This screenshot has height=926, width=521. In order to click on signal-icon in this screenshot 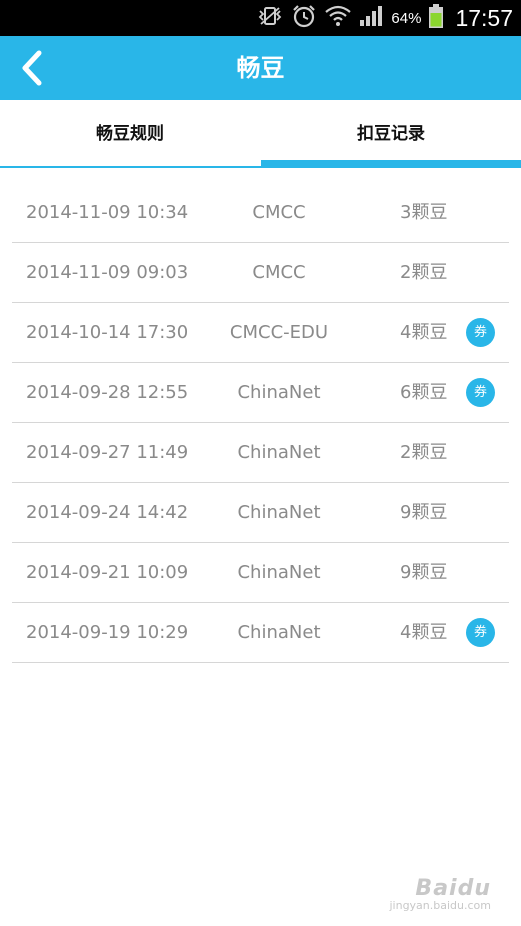, I will do `click(371, 18)`.